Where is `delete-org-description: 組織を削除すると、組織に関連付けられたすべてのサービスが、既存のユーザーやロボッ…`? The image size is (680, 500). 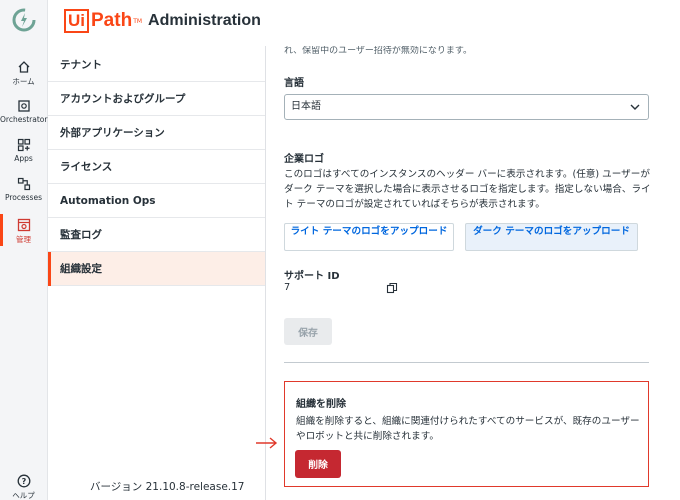 delete-org-description: 組織を削除すると、組織に関連付けられたすべてのサービスが、既存のユーザーやロボッ… is located at coordinates (468, 429).